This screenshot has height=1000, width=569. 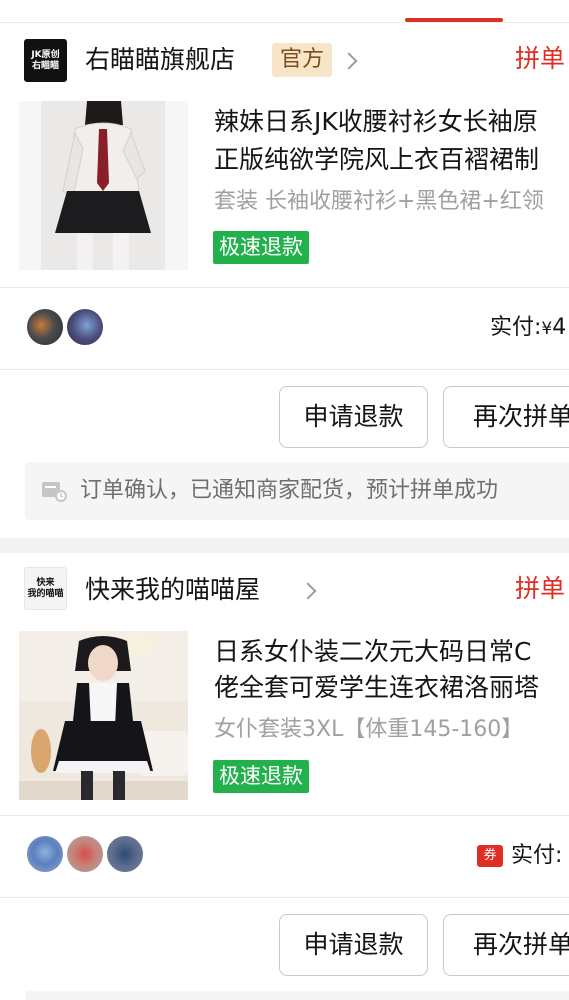 I want to click on tab-bar-strip, so click(x=284, y=11).